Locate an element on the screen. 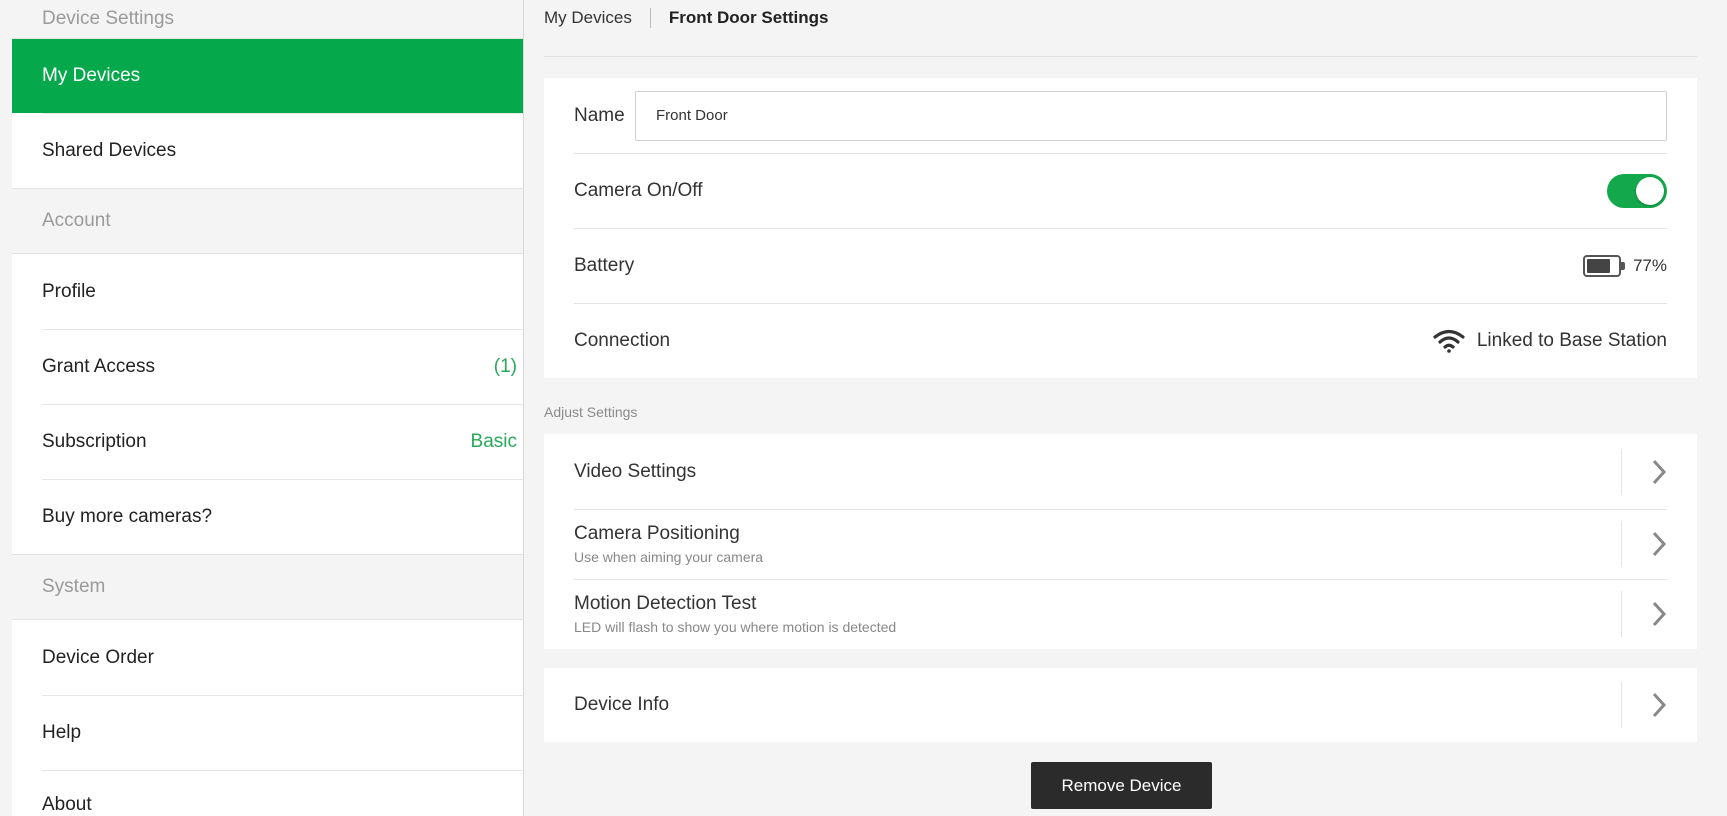  sidebar-item-device-order: Device Order is located at coordinates (267, 657).